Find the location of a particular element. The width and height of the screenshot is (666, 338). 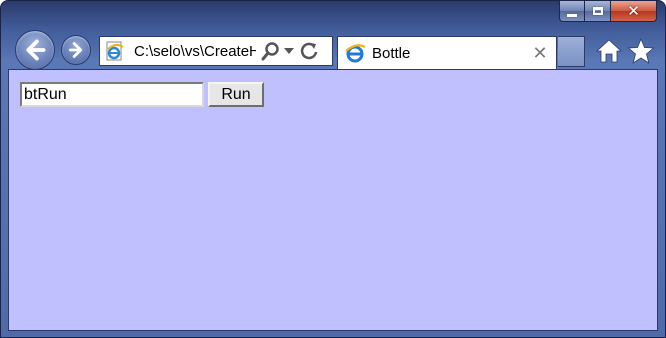

ie-page-icon is located at coordinates (115, 51).